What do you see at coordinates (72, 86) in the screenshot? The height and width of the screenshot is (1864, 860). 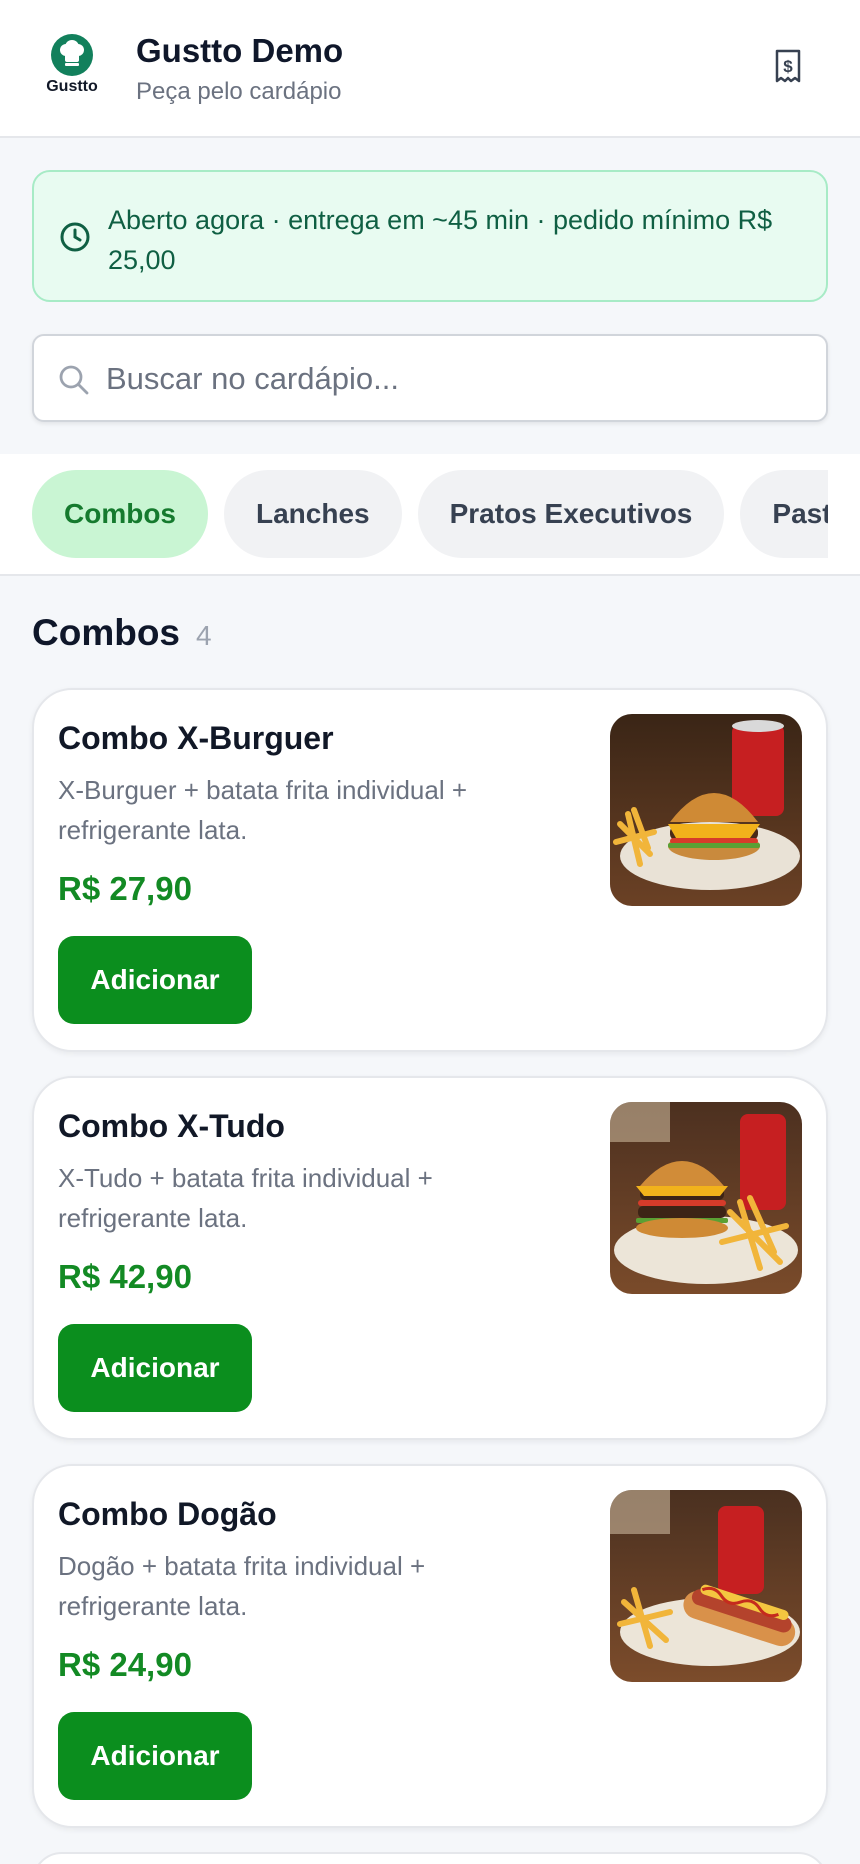 I see `logo-text: Gustto` at bounding box center [72, 86].